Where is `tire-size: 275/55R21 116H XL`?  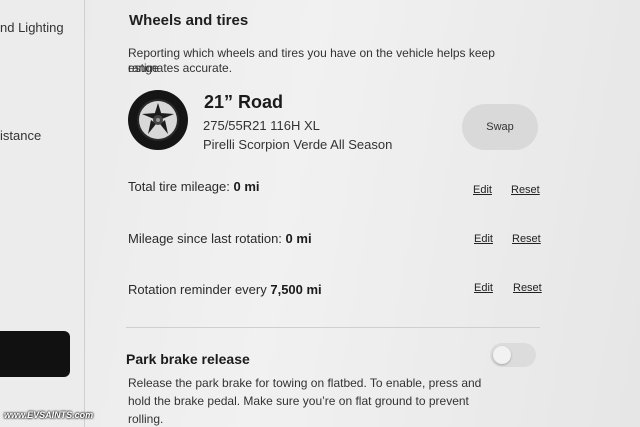 tire-size: 275/55R21 116H XL is located at coordinates (261, 125).